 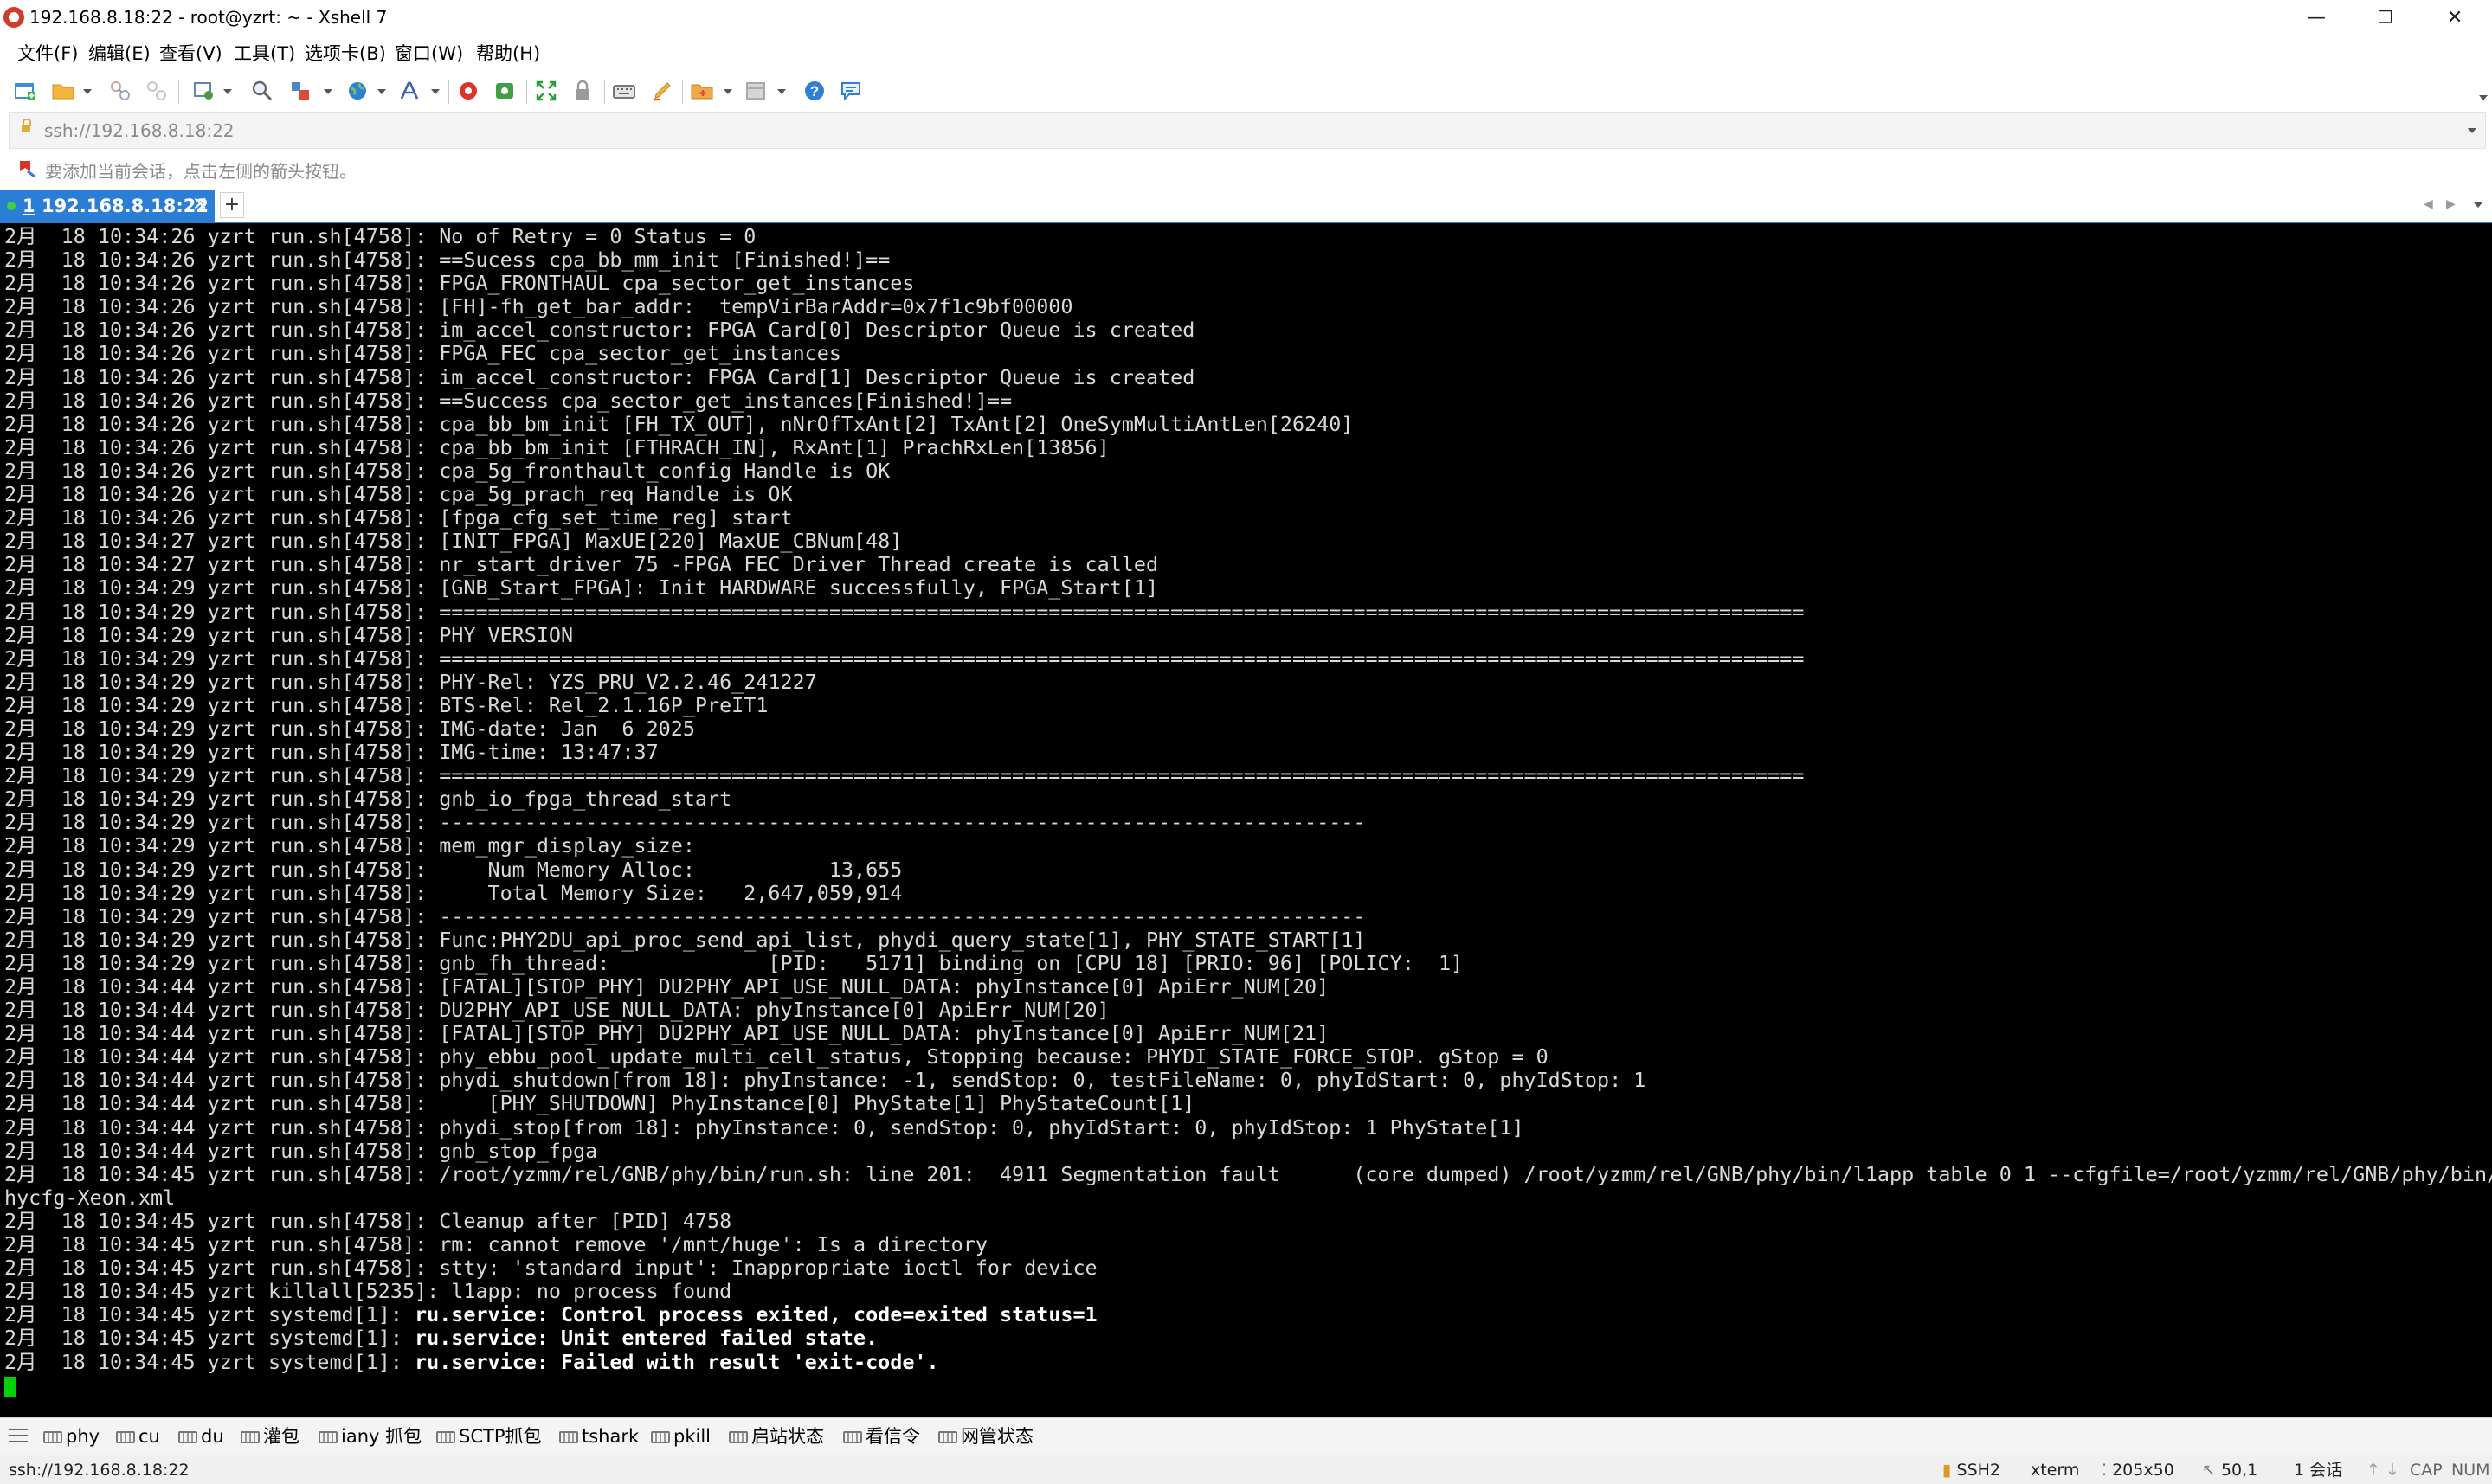 I want to click on quick-command-menu-icon, so click(x=18, y=1435).